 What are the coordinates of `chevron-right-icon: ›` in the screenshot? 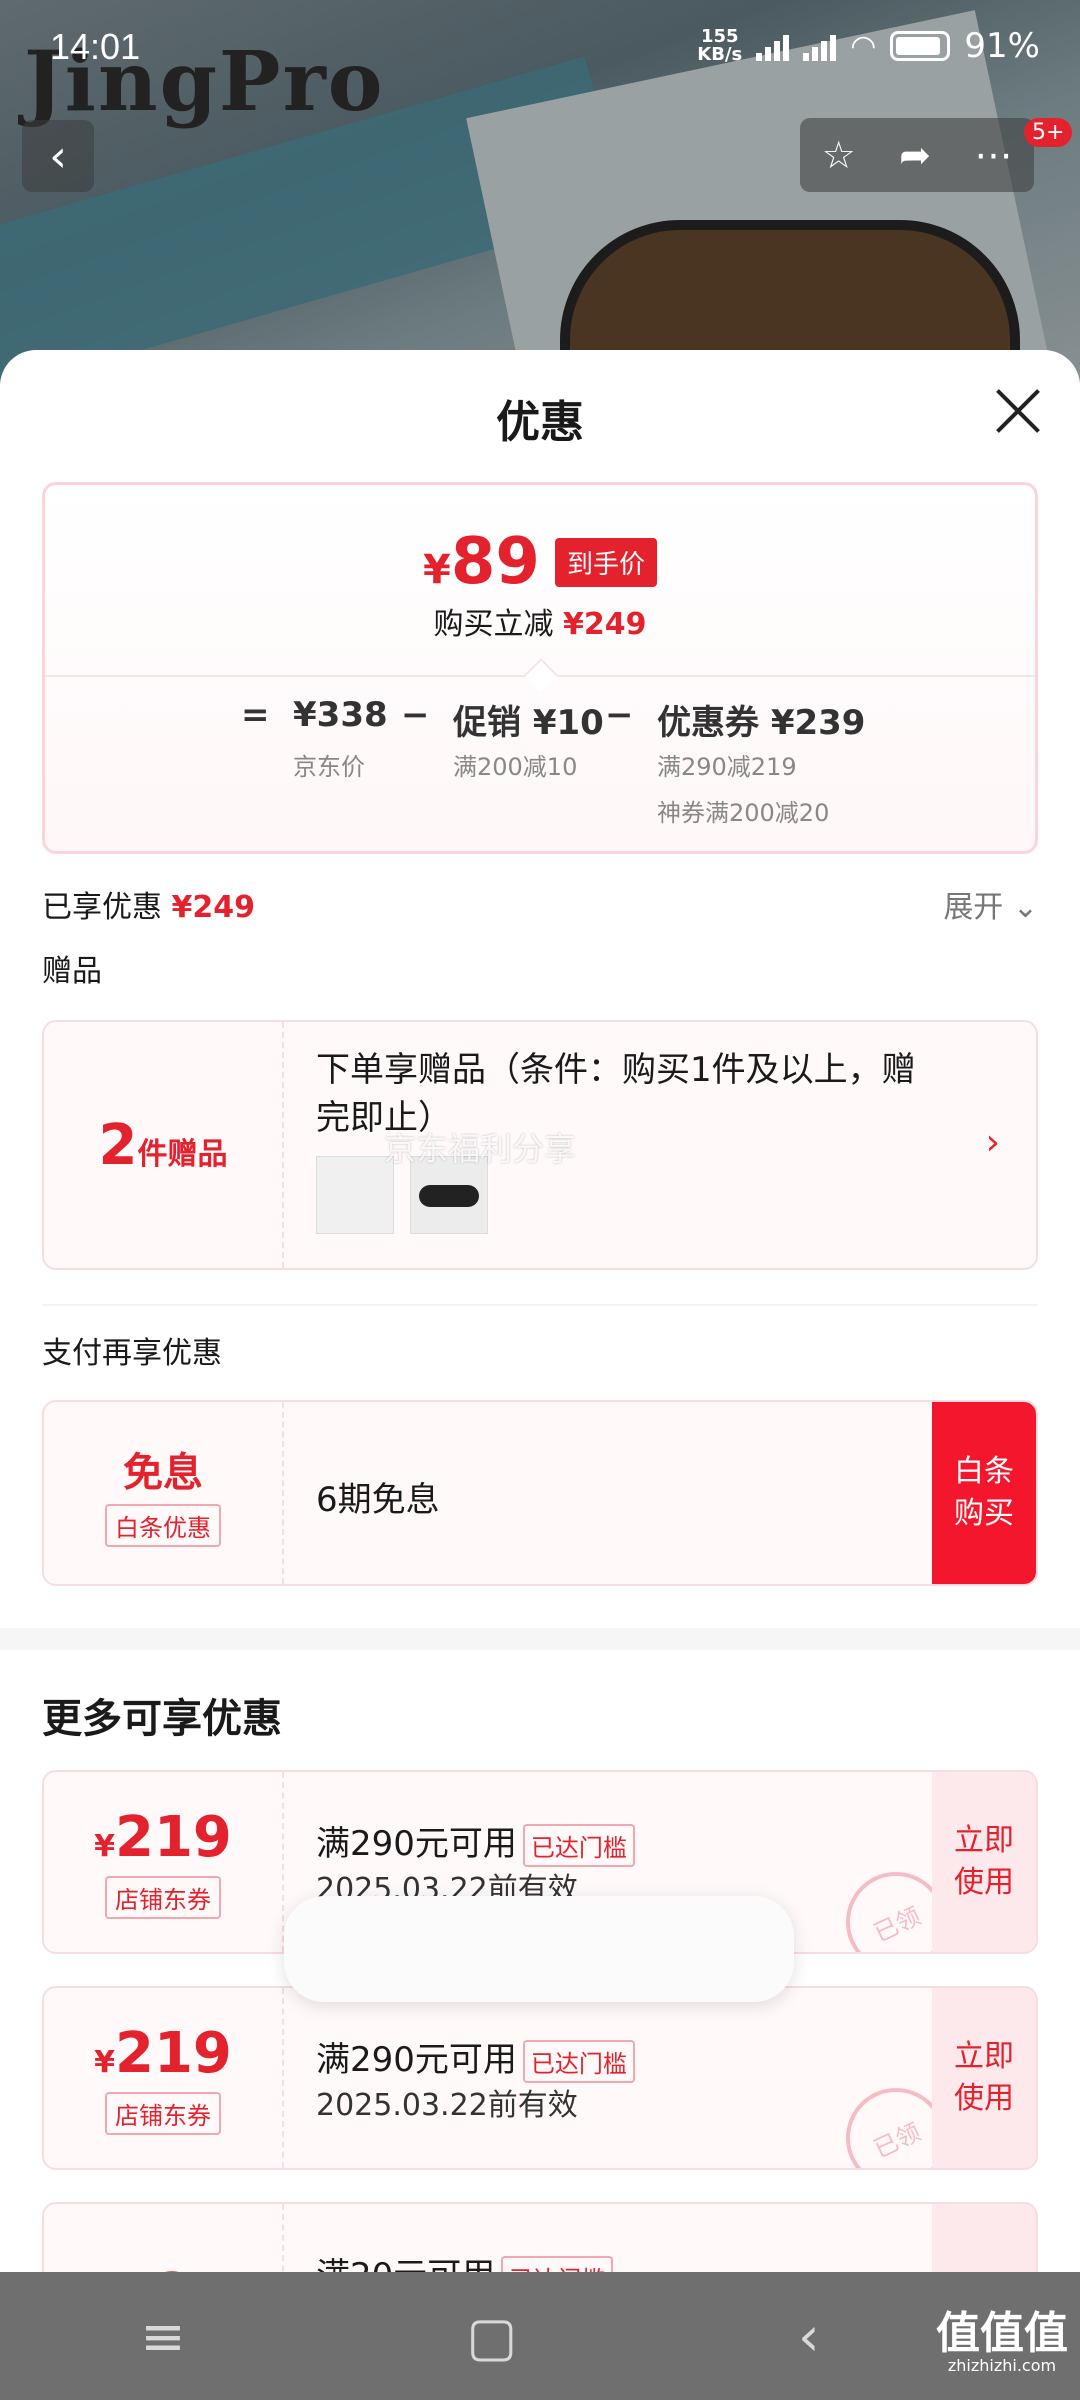 It's located at (992, 1142).